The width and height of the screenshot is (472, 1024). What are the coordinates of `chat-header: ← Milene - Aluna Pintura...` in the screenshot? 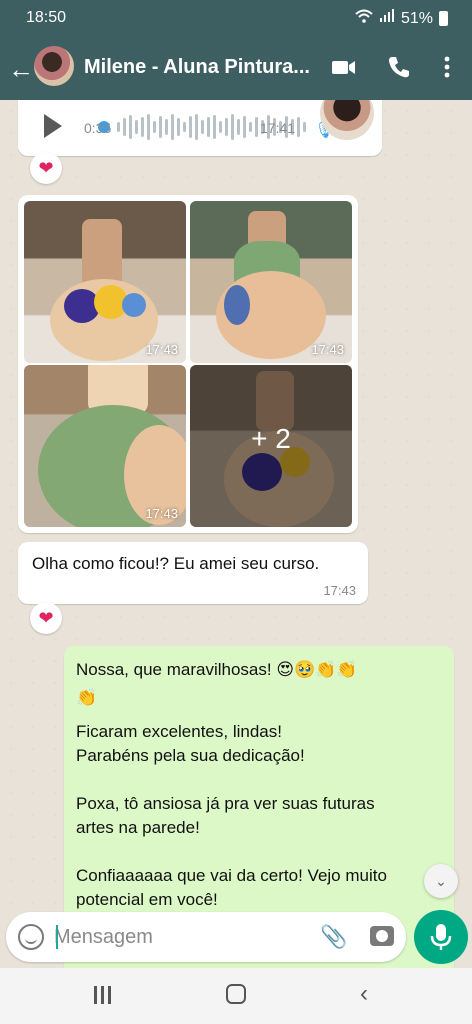 It's located at (236, 68).